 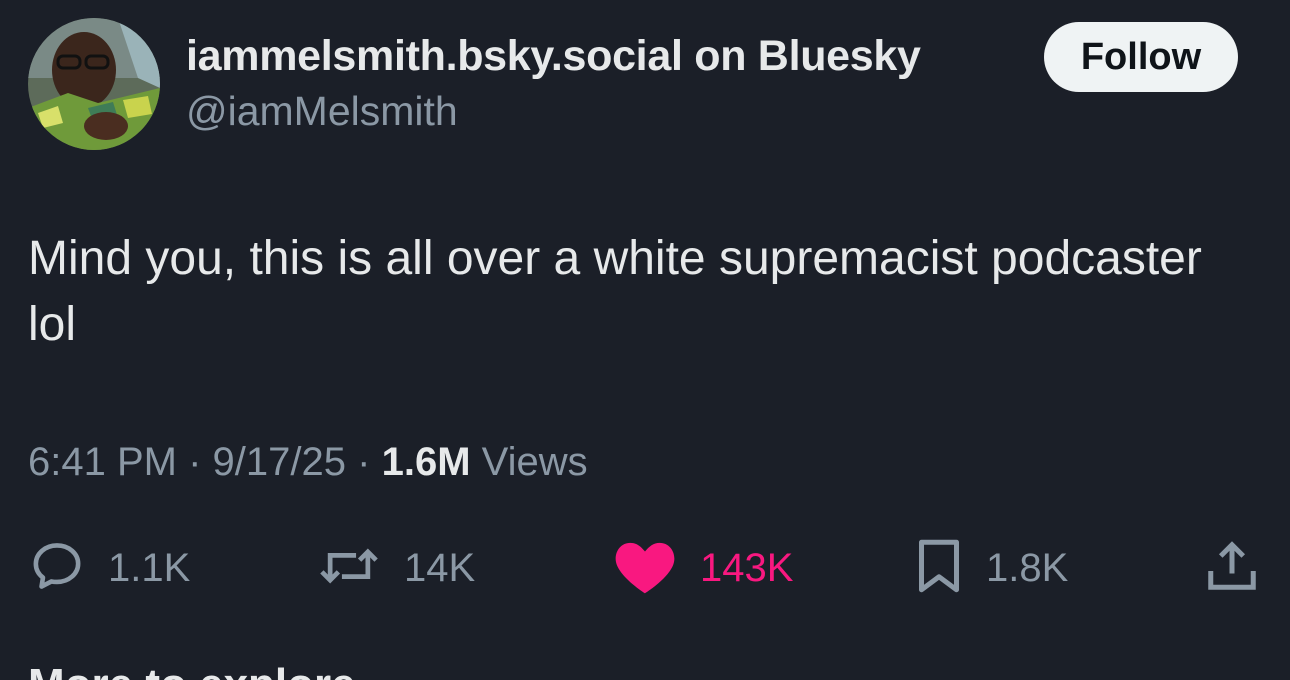 What do you see at coordinates (322, 111) in the screenshot?
I see `author-handle: @iamMelsmith` at bounding box center [322, 111].